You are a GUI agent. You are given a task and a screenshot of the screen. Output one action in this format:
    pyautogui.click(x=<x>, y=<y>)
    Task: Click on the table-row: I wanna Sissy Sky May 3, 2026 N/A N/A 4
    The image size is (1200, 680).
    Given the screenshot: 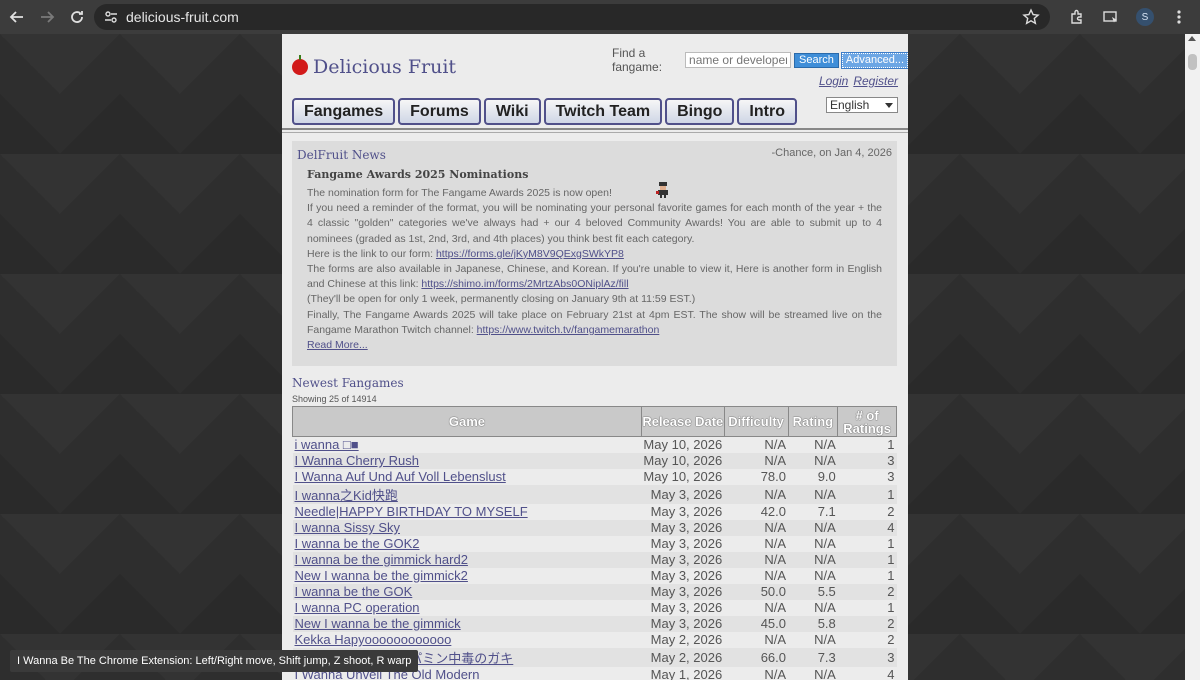 What is the action you would take?
    pyautogui.click(x=594, y=527)
    